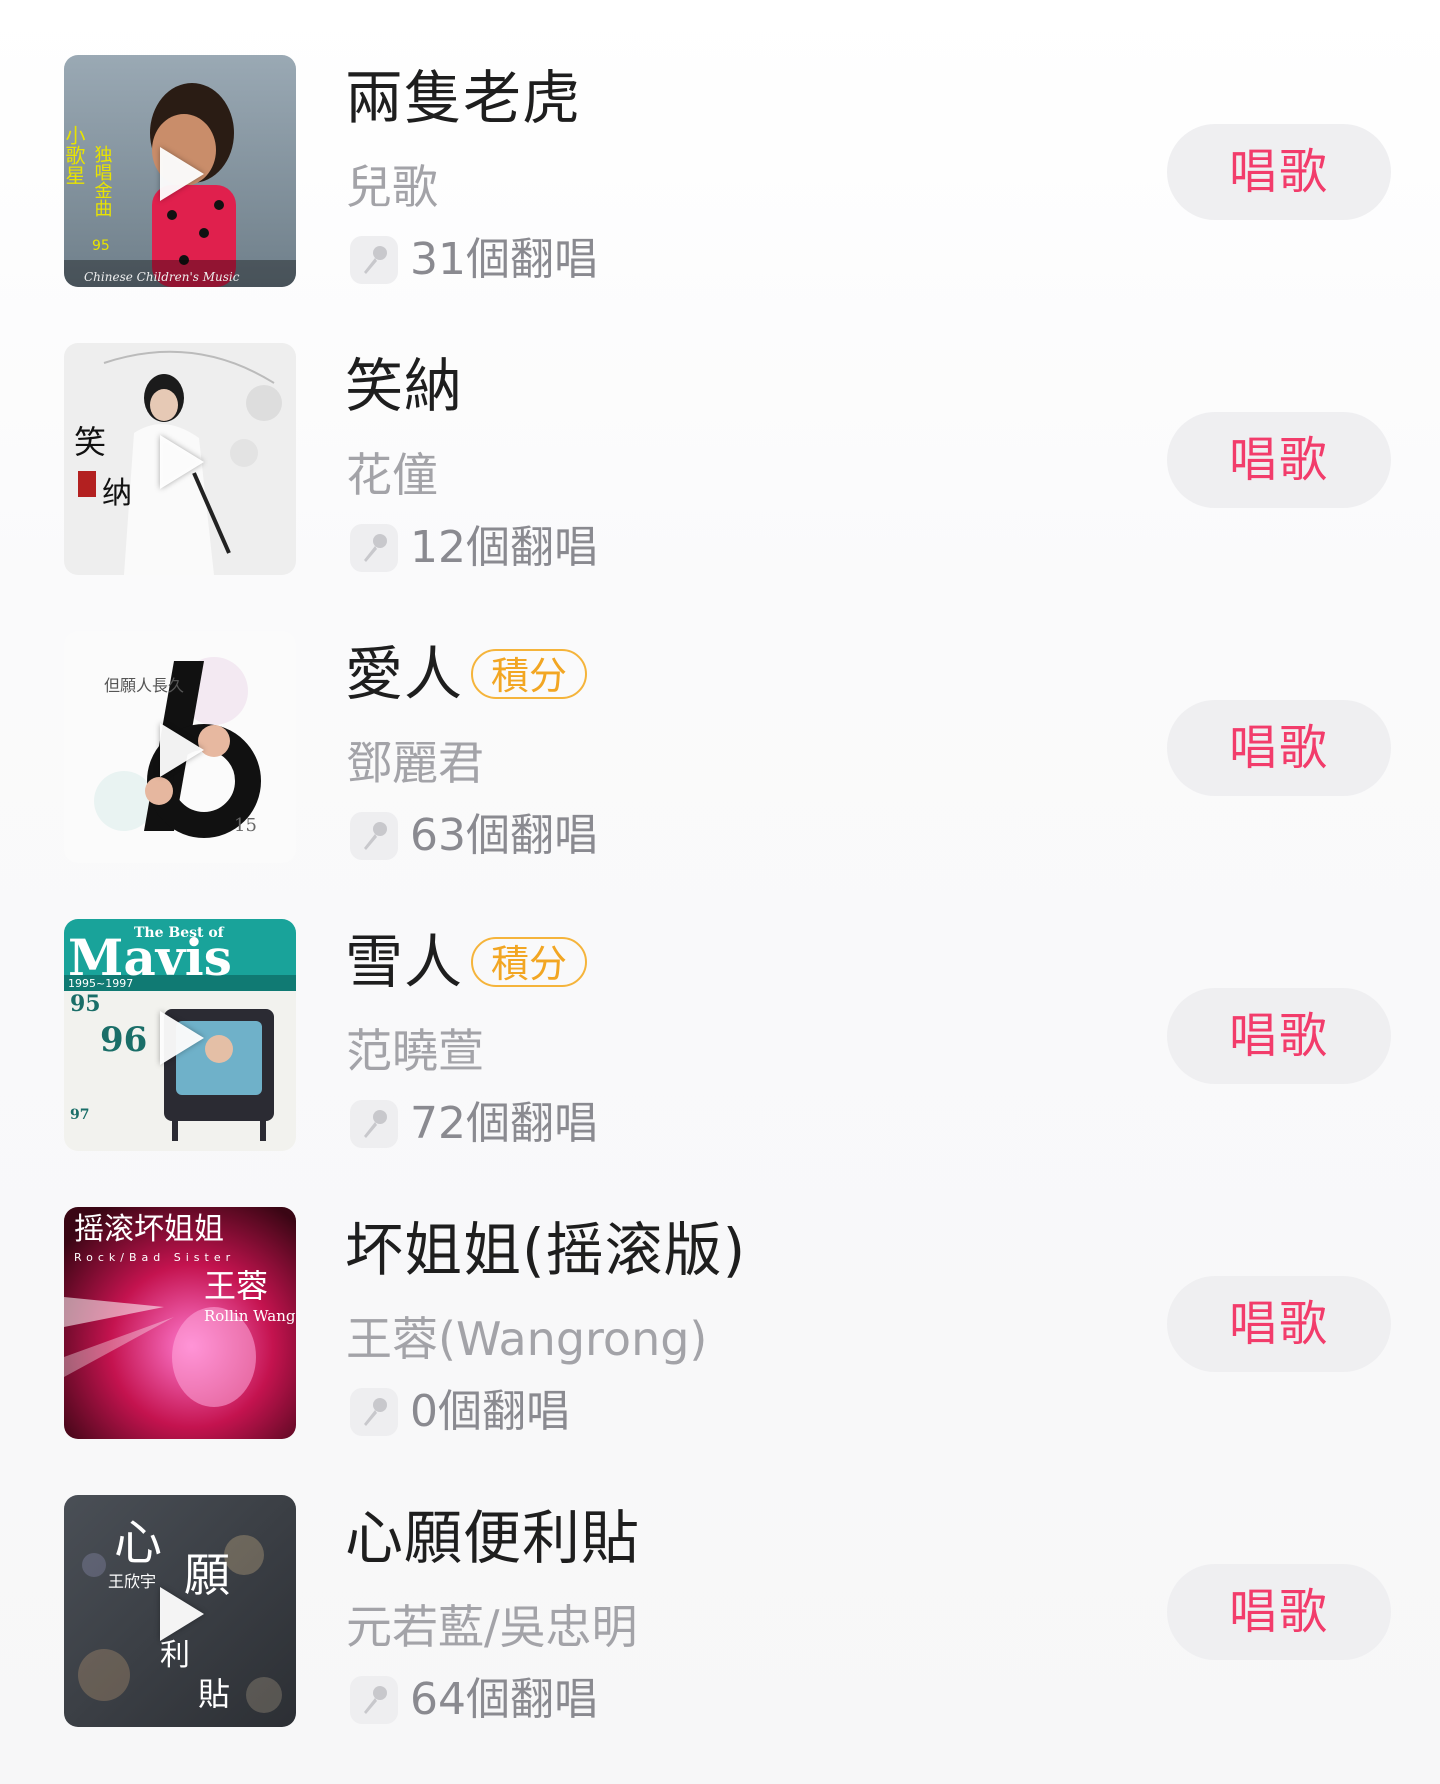 Image resolution: width=1440 pixels, height=1784 pixels. What do you see at coordinates (415, 763) in the screenshot?
I see `song-artist: 鄧麗君` at bounding box center [415, 763].